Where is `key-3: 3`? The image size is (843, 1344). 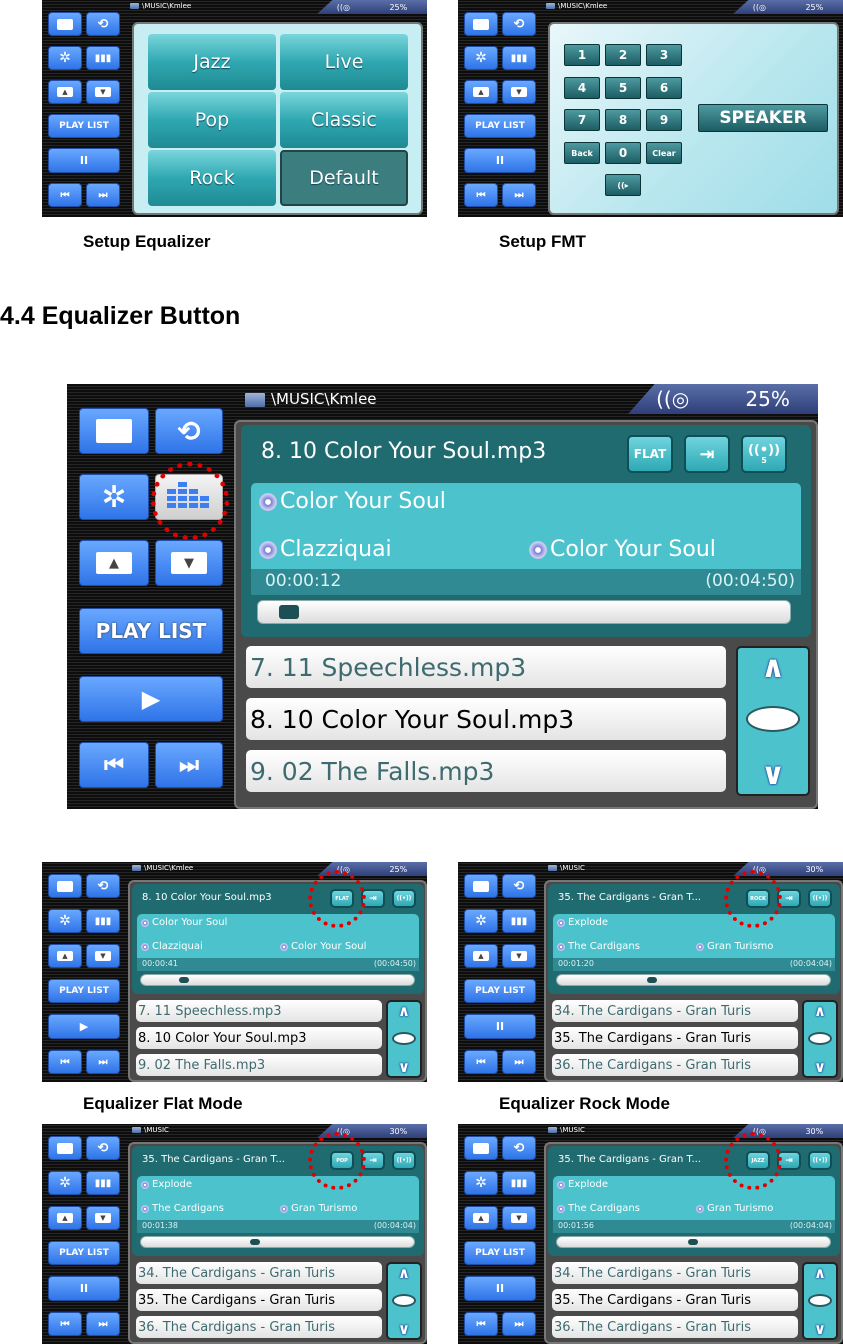
key-3: 3 is located at coordinates (664, 55).